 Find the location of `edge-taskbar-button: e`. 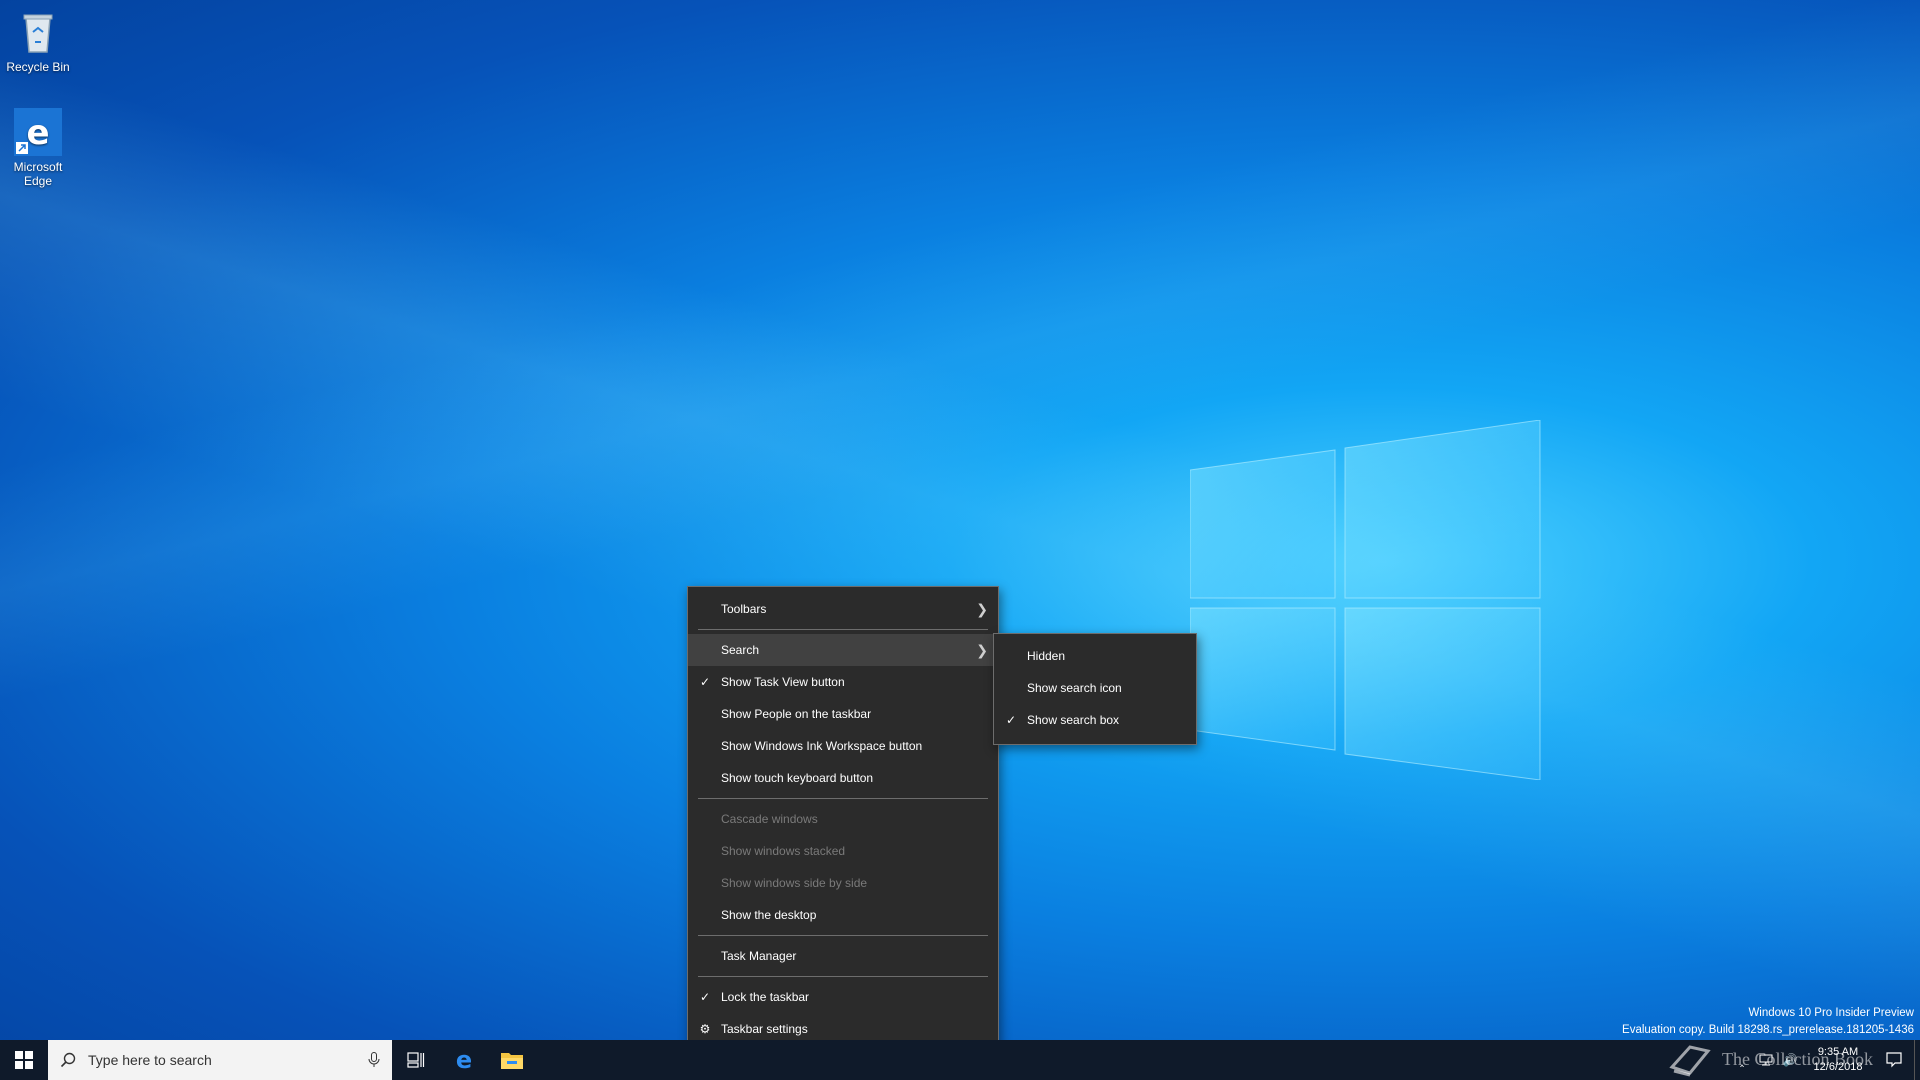

edge-taskbar-button: e is located at coordinates (464, 1060).